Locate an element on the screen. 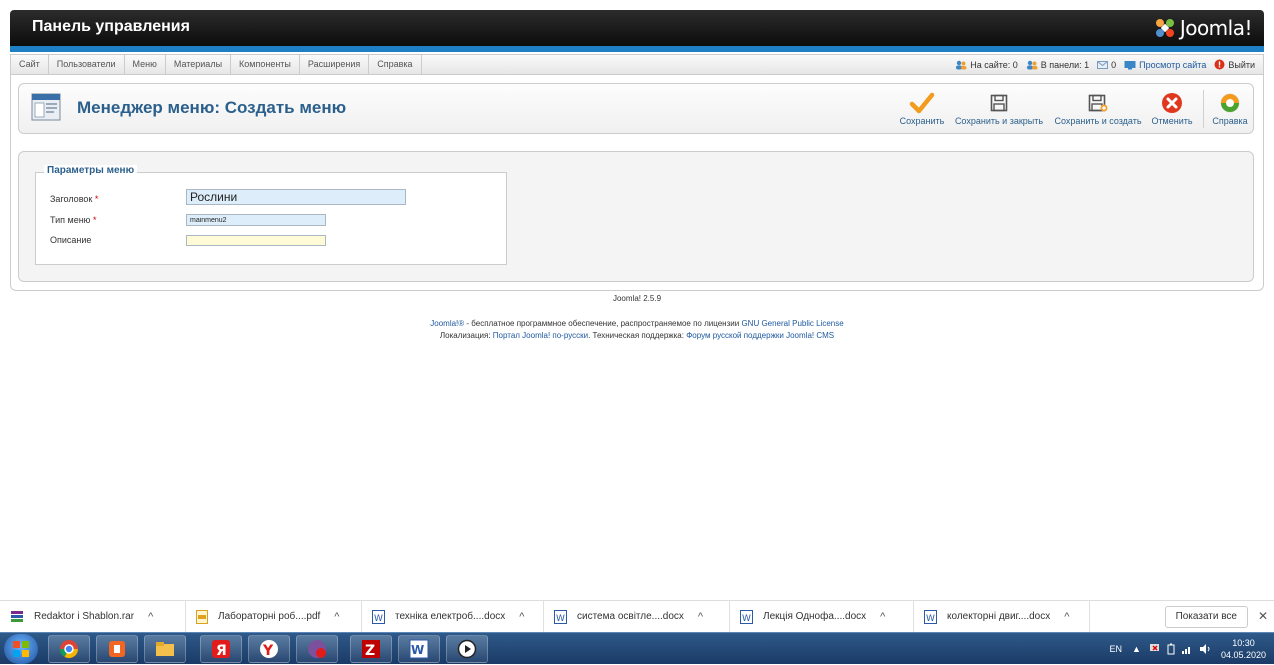  system-tray: EN ▲ 10:30 04.05.2020 is located at coordinates (1192, 649).